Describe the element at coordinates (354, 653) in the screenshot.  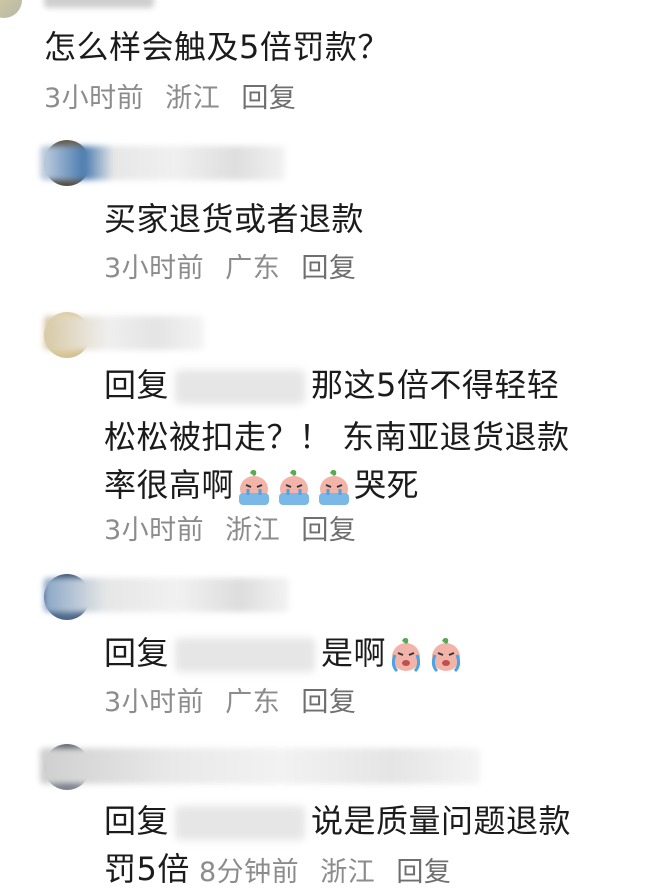
I see `reply-text: 是啊` at that location.